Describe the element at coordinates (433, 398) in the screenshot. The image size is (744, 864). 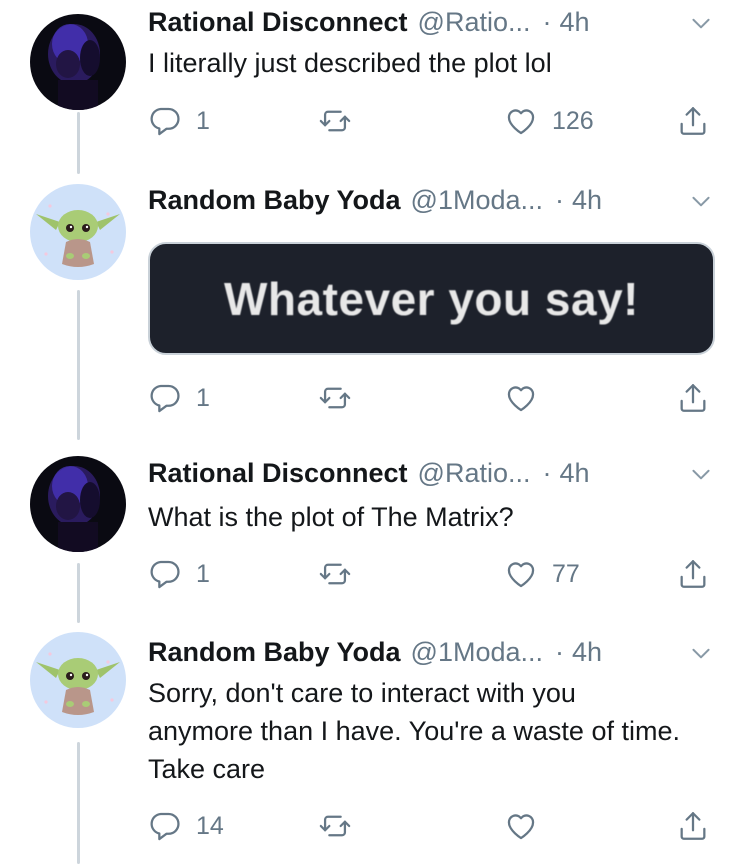
I see `tweet-actions: 1` at that location.